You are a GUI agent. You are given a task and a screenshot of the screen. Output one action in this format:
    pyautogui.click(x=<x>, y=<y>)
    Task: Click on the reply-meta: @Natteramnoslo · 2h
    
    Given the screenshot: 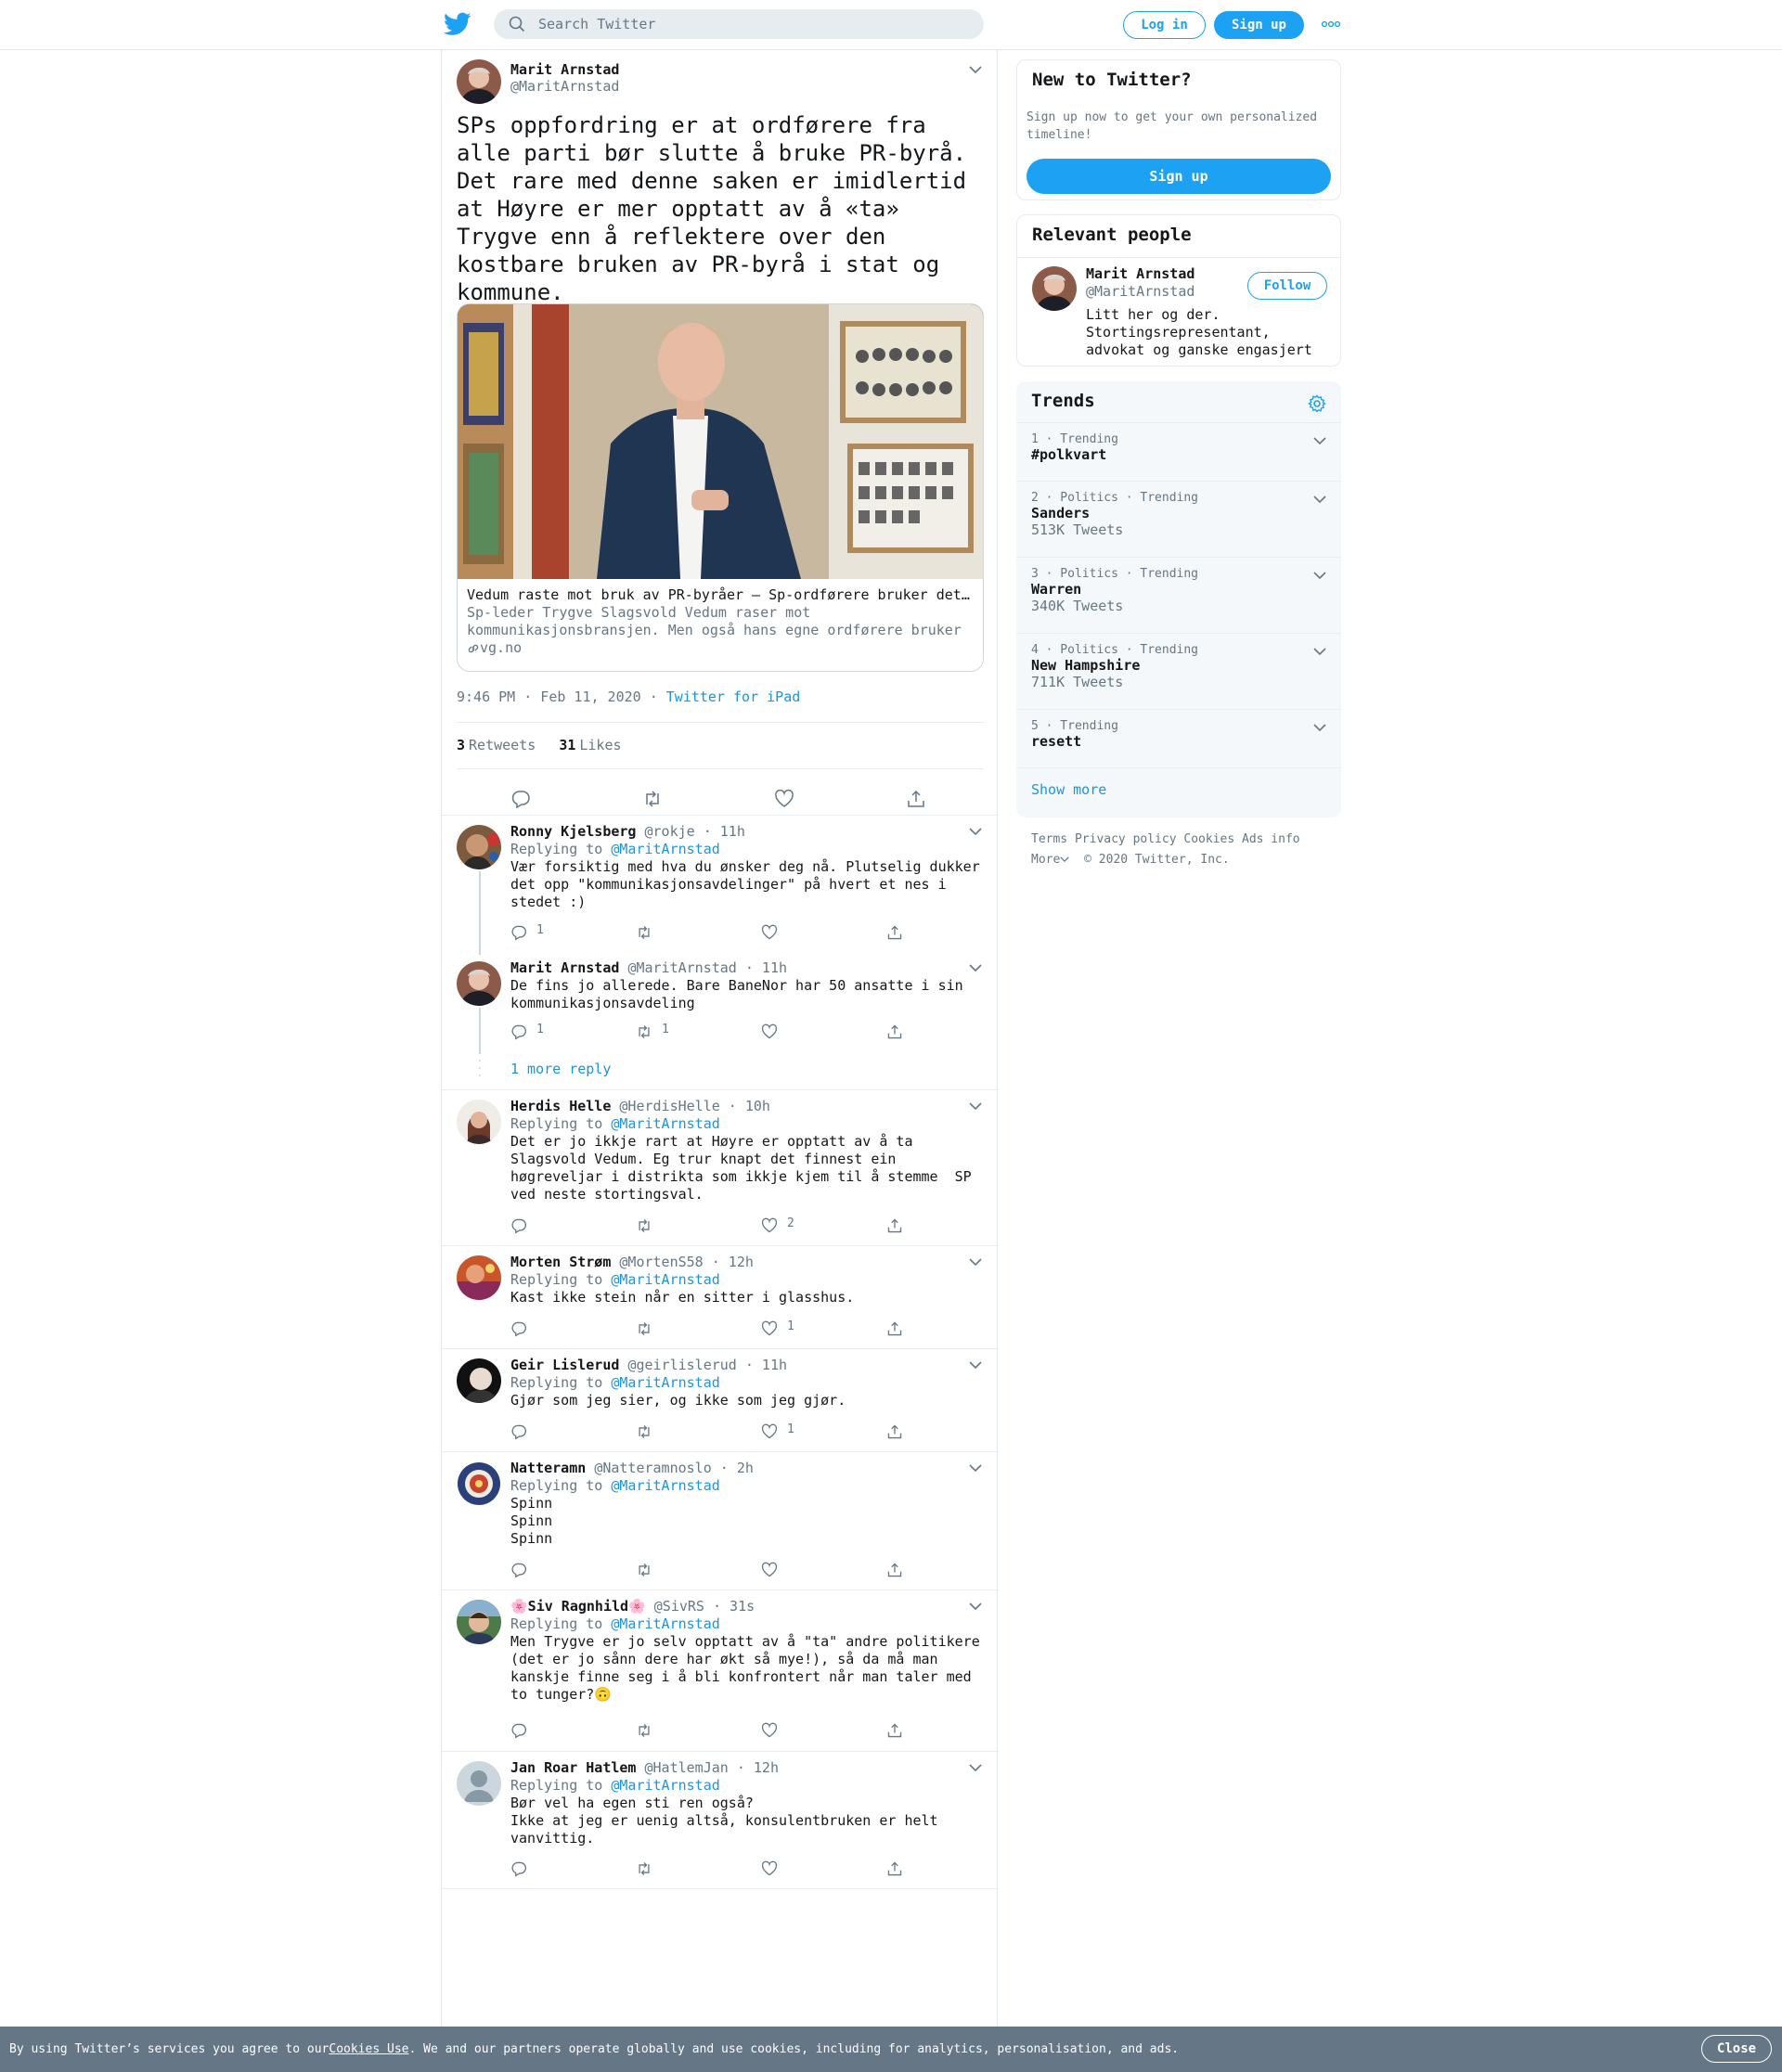 What is the action you would take?
    pyautogui.click(x=674, y=1468)
    